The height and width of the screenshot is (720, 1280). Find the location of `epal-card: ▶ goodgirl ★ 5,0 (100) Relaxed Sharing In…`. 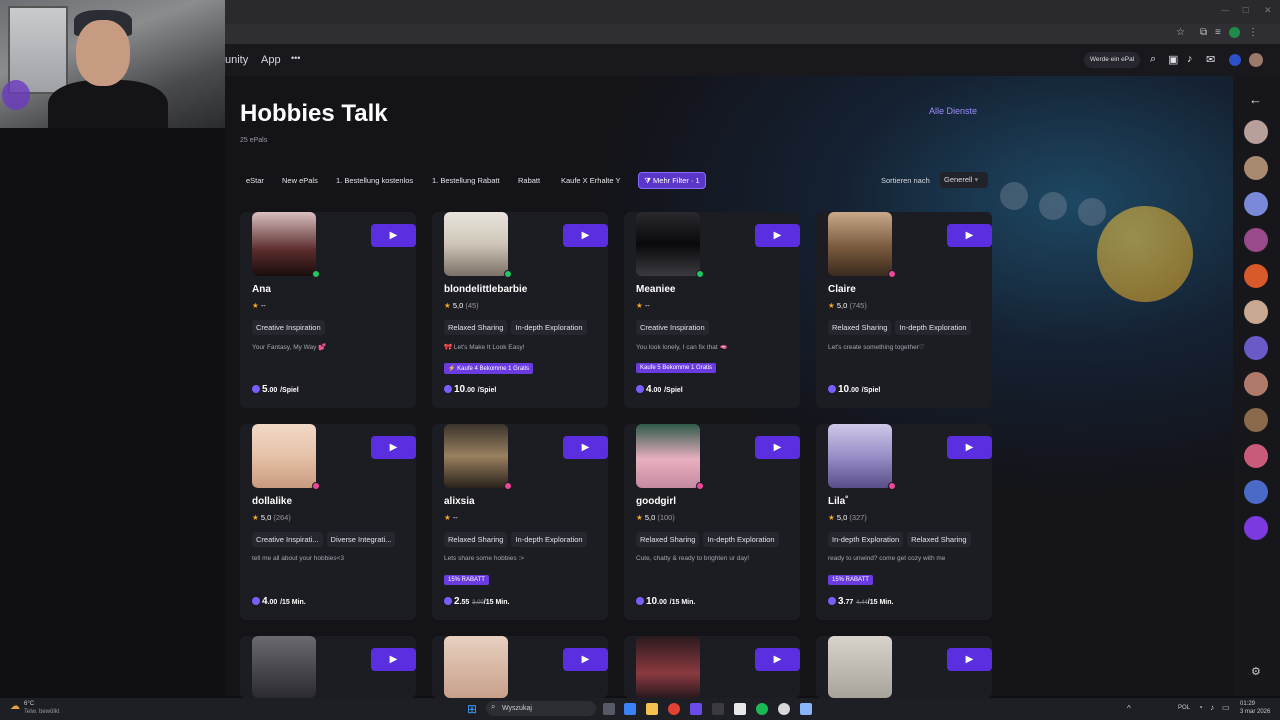

epal-card: ▶ goodgirl ★ 5,0 (100) Relaxed Sharing In… is located at coordinates (712, 522).